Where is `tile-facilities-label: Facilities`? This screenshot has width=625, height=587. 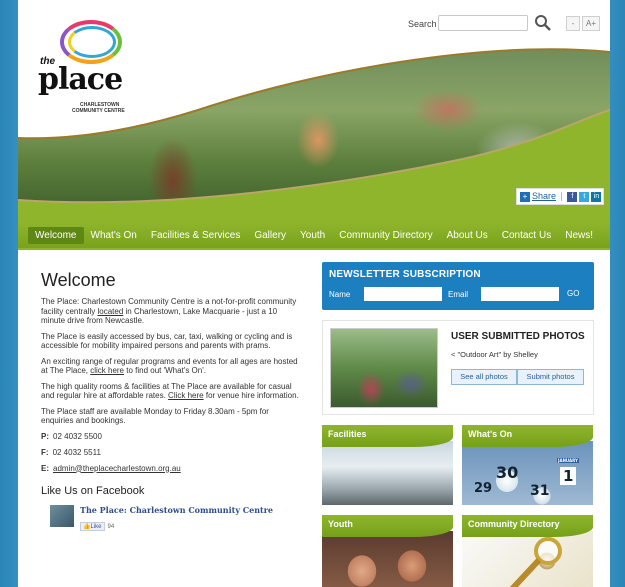 tile-facilities-label: Facilities is located at coordinates (347, 434).